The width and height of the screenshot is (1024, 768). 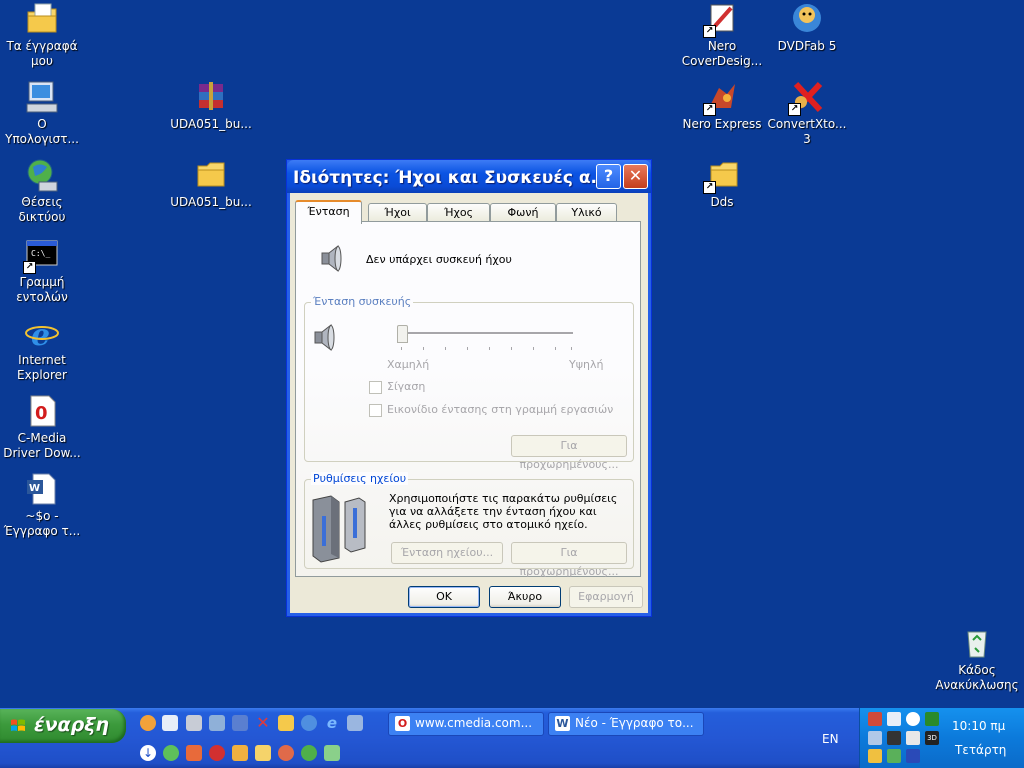 What do you see at coordinates (263, 723) in the screenshot?
I see `close-x-icon: ✕` at bounding box center [263, 723].